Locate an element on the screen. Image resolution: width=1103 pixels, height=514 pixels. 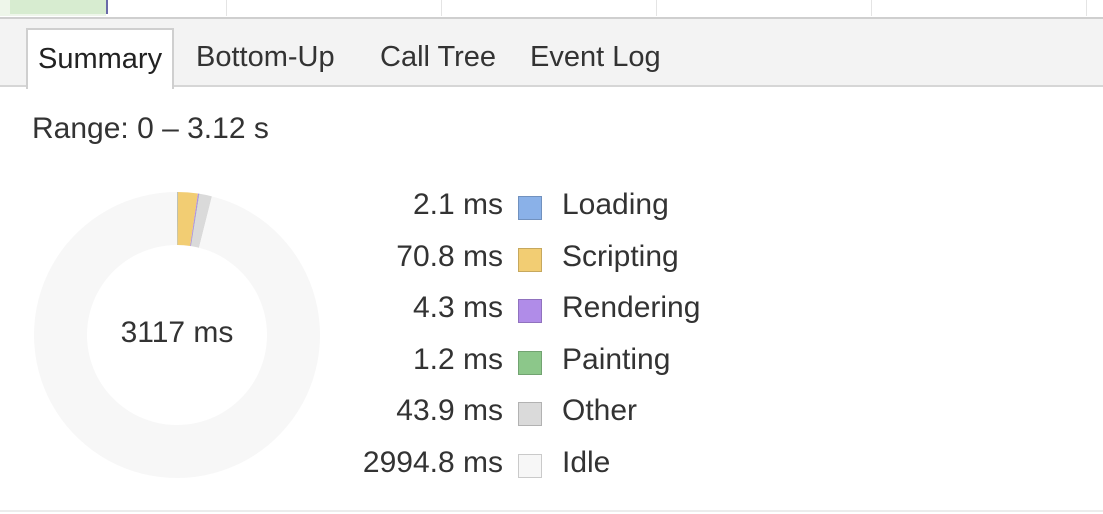
painting-color-swatch is located at coordinates (530, 362).